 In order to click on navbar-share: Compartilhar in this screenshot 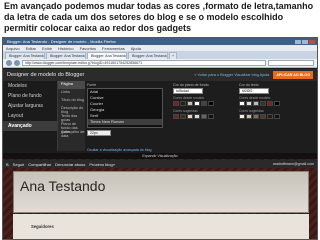, I will do `click(39, 164)`.